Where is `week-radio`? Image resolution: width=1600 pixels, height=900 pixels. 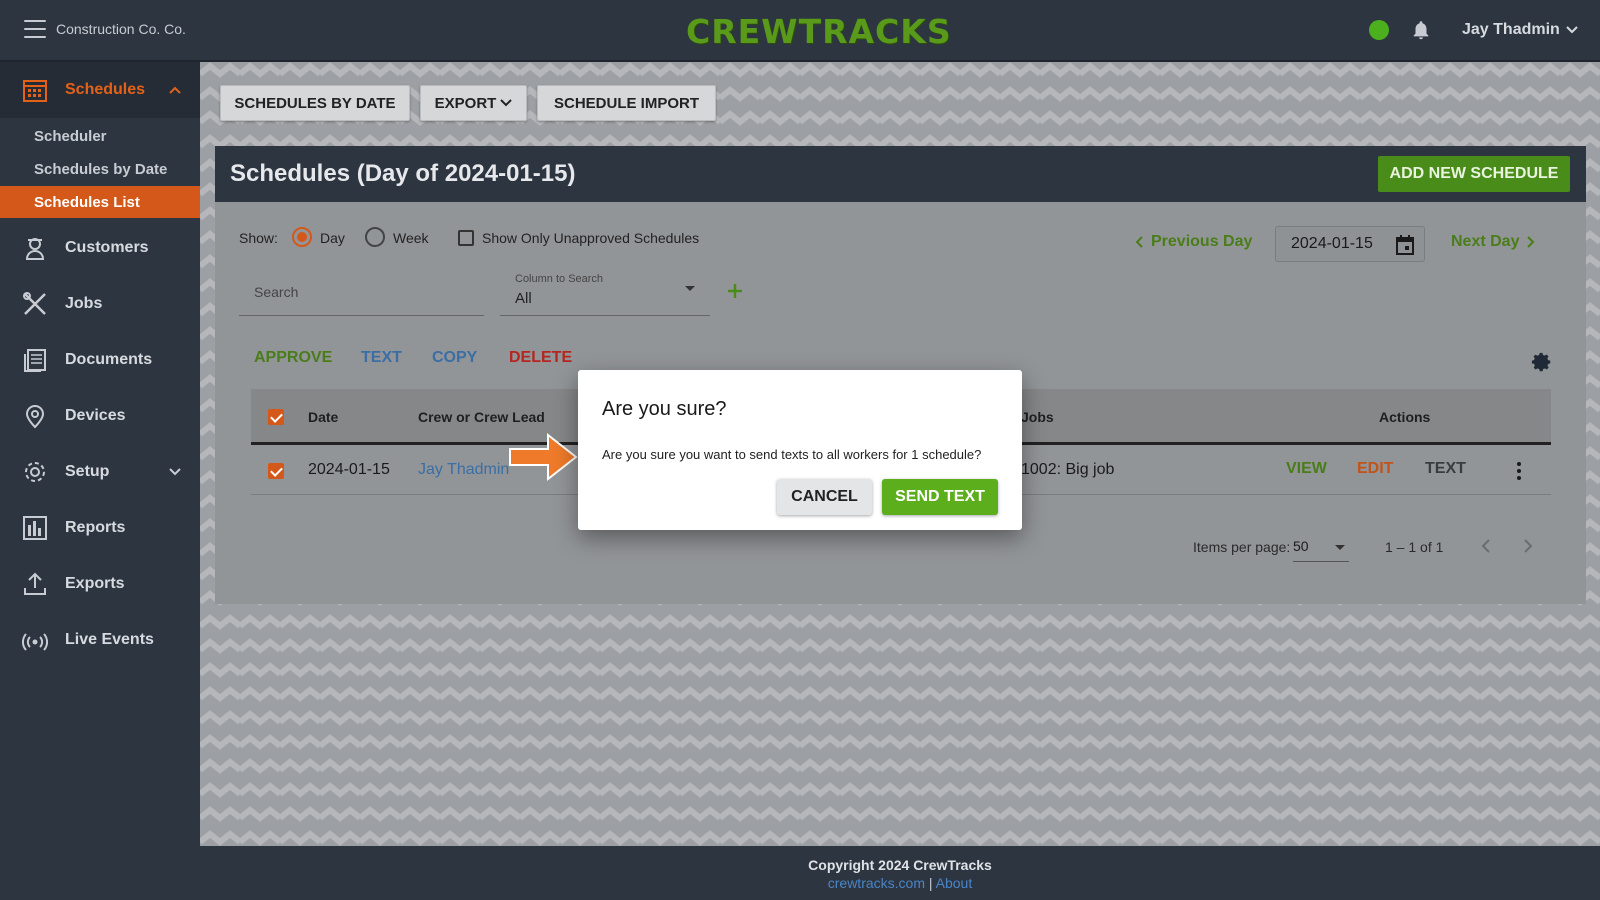 week-radio is located at coordinates (375, 237).